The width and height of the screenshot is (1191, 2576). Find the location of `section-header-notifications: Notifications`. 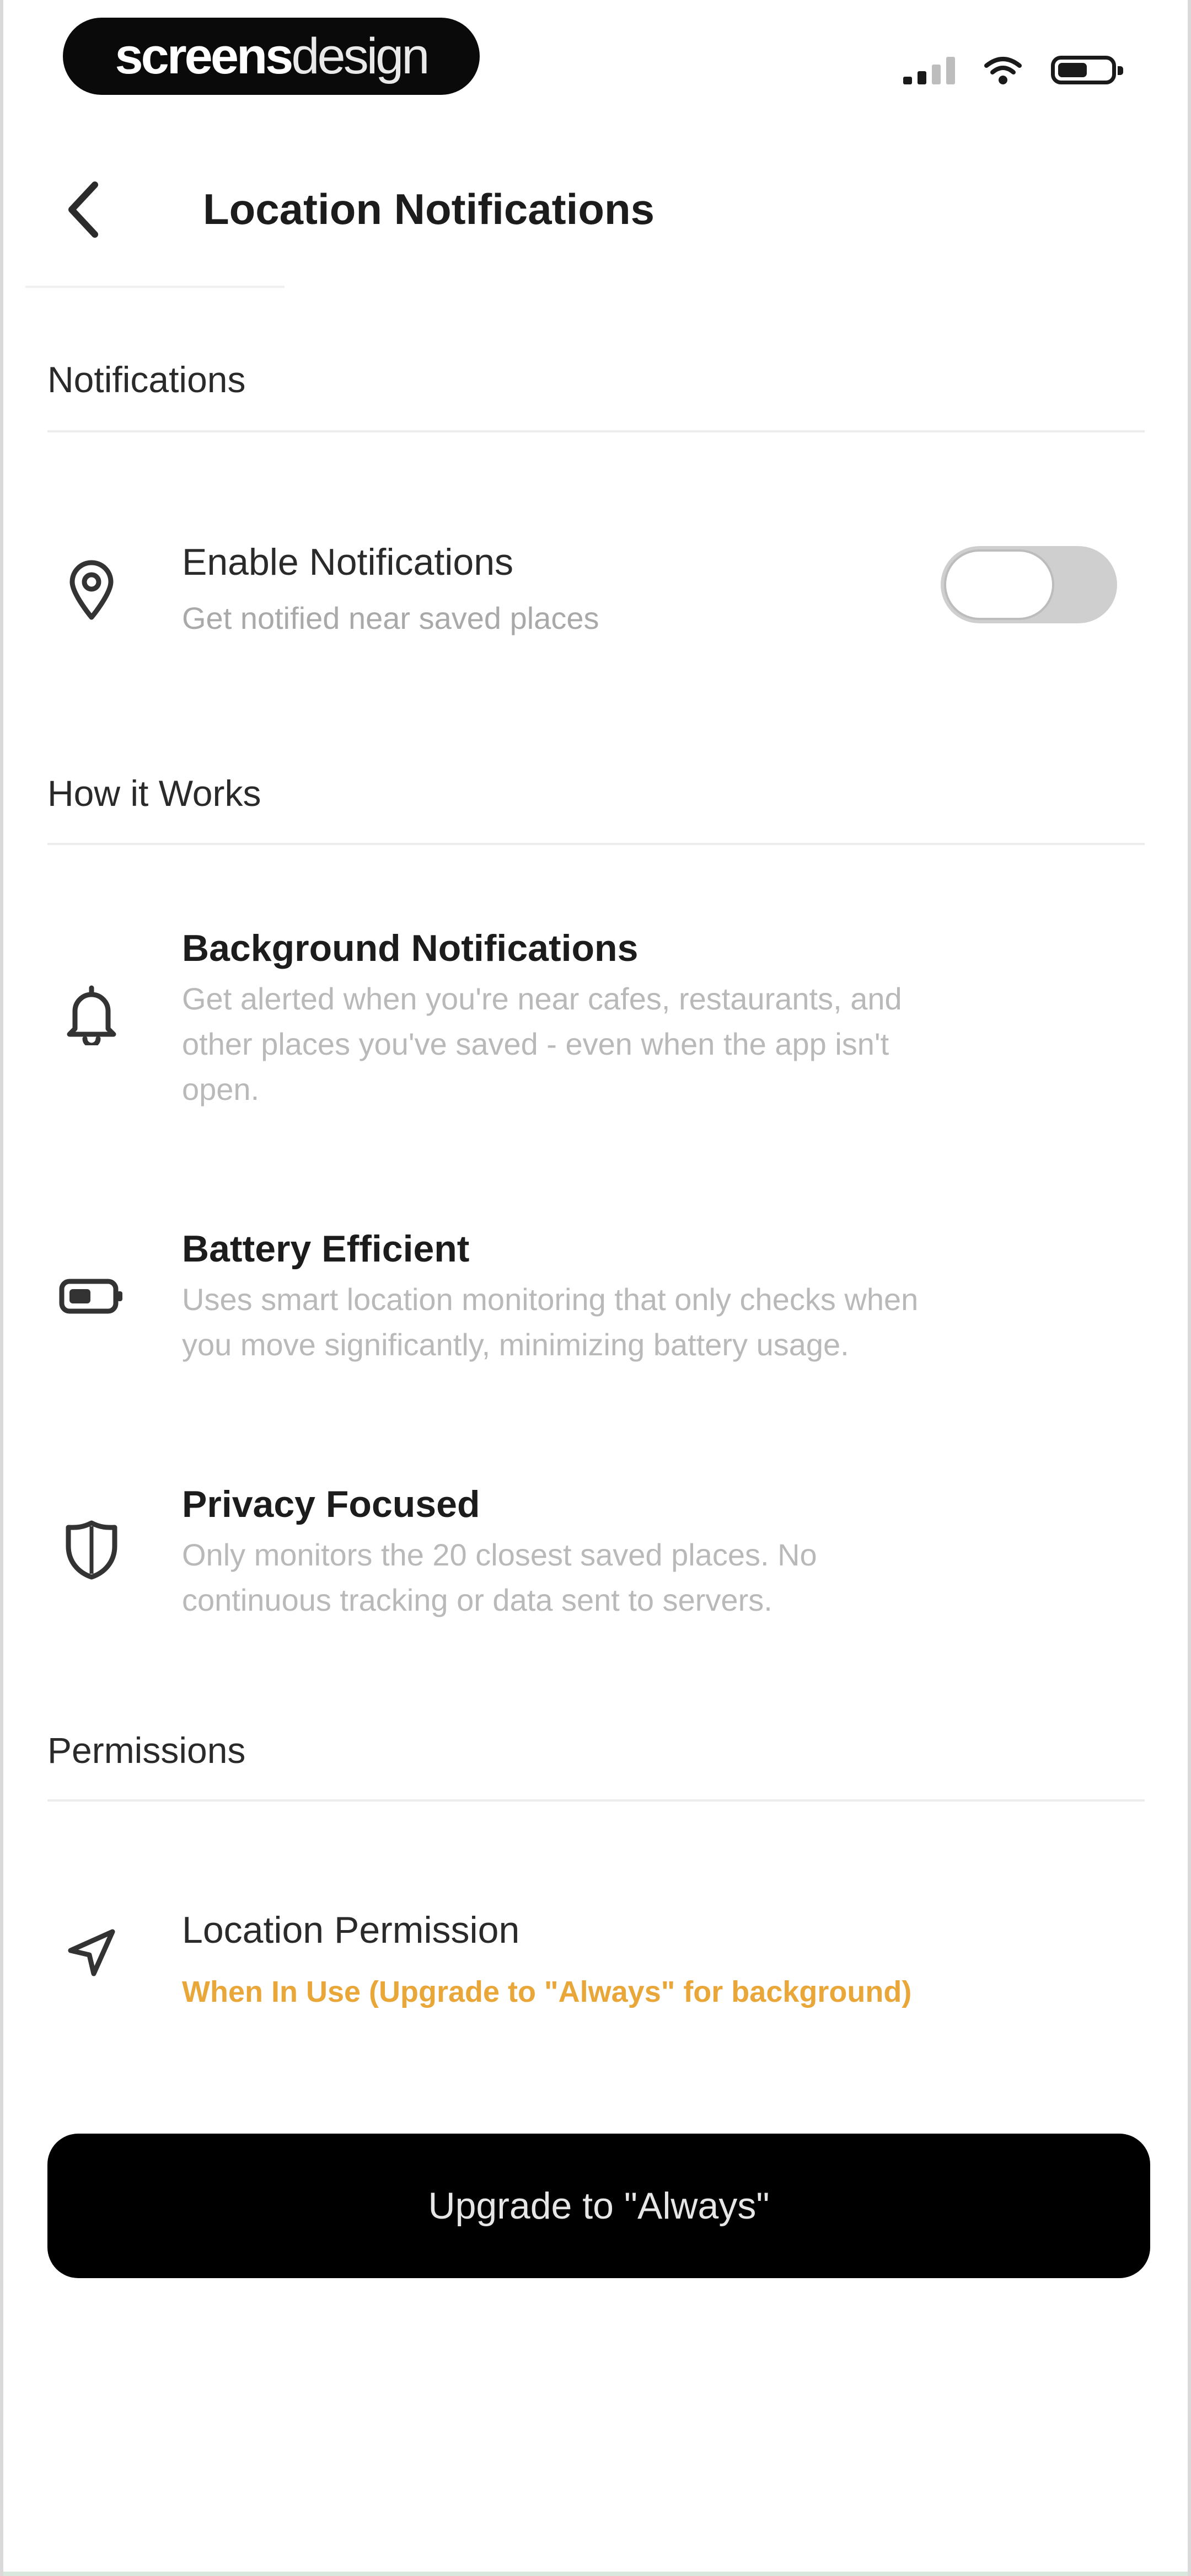

section-header-notifications: Notifications is located at coordinates (147, 379).